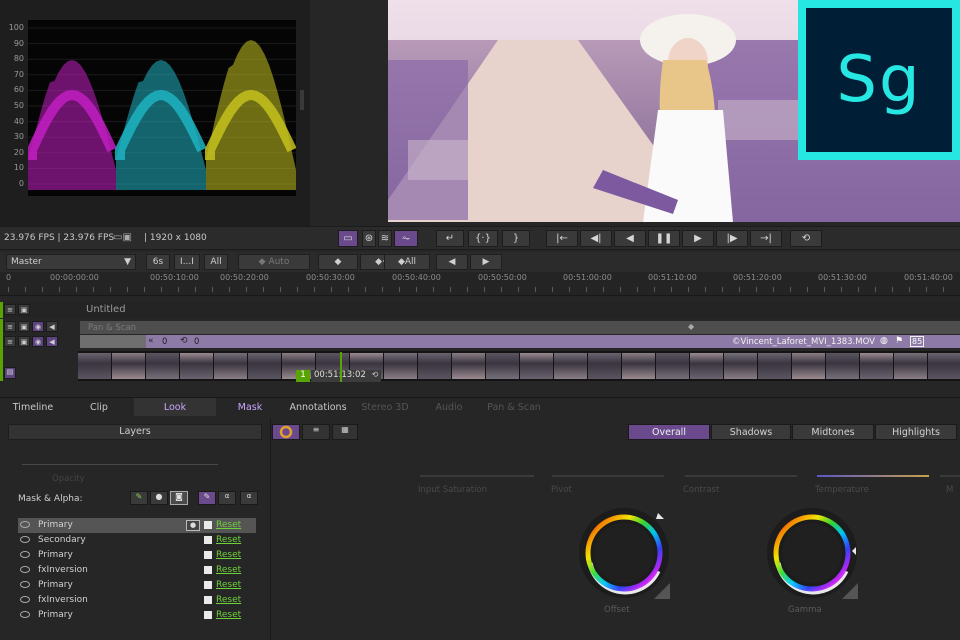  Describe the element at coordinates (99, 407) in the screenshot. I see `tab-clip: Clip` at that location.